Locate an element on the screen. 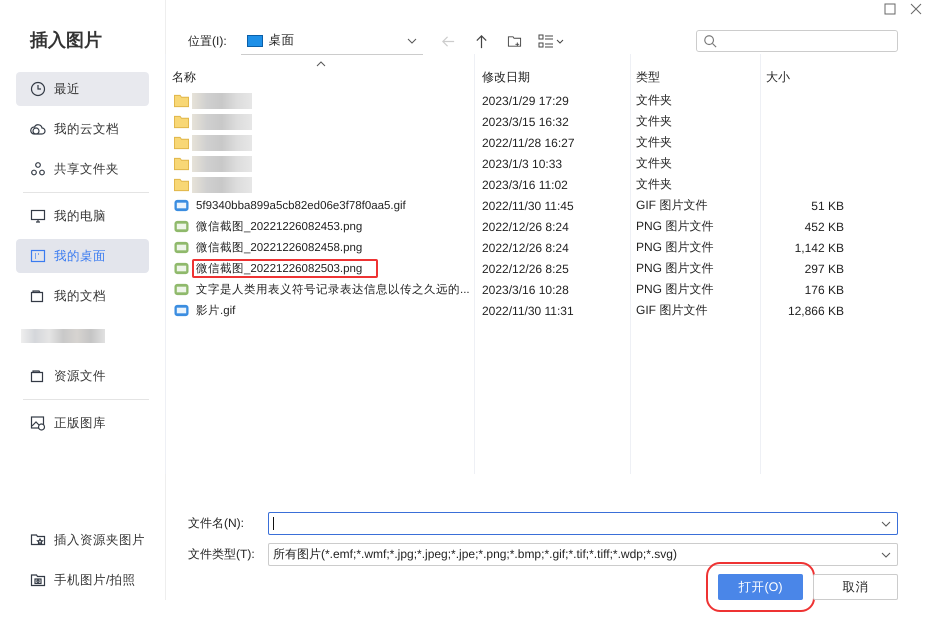 The height and width of the screenshot is (630, 930). filetype-label: 文件类型(T): is located at coordinates (222, 554).